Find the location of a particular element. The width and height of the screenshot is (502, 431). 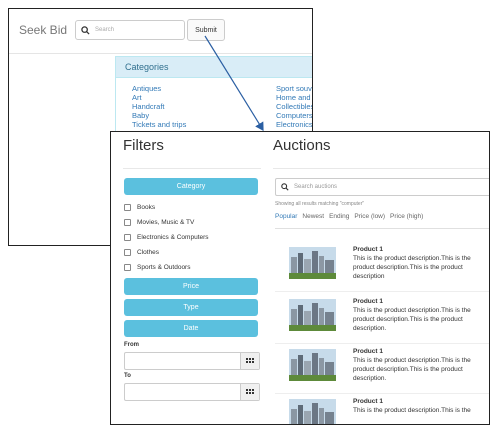

from-date-input is located at coordinates (192, 361).